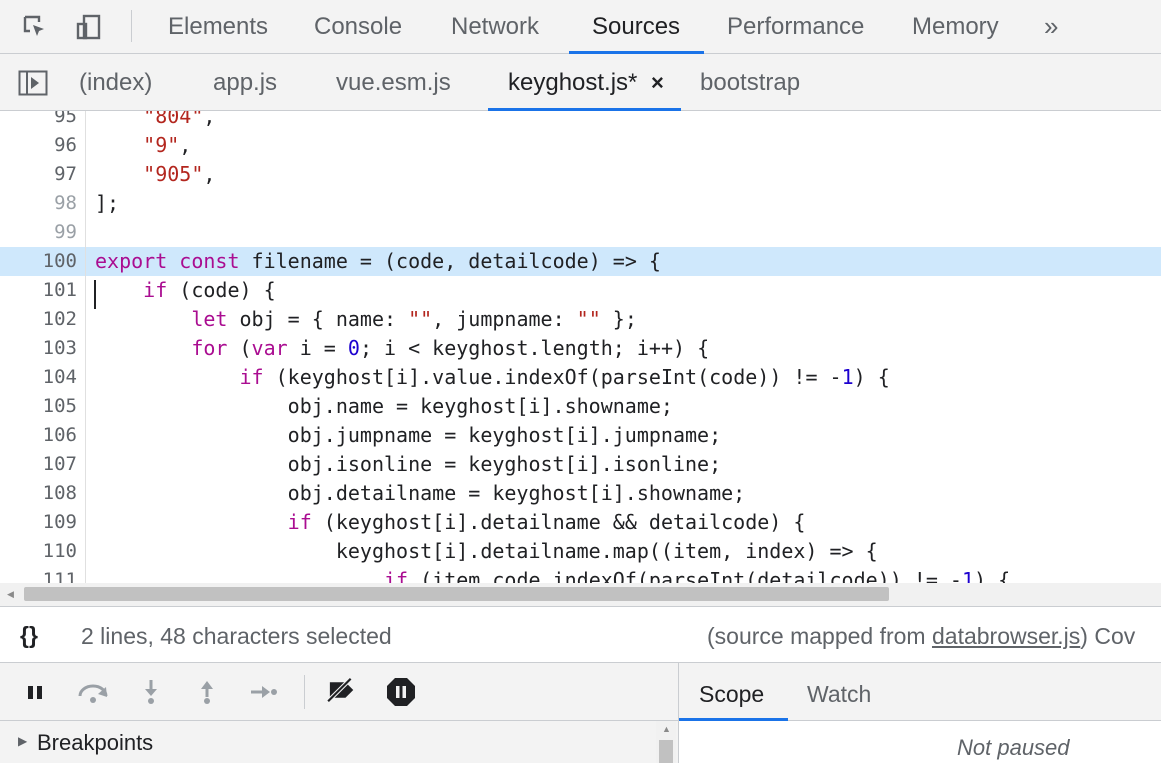 This screenshot has height=765, width=1161. What do you see at coordinates (207, 692) in the screenshot?
I see `step-out-icon` at bounding box center [207, 692].